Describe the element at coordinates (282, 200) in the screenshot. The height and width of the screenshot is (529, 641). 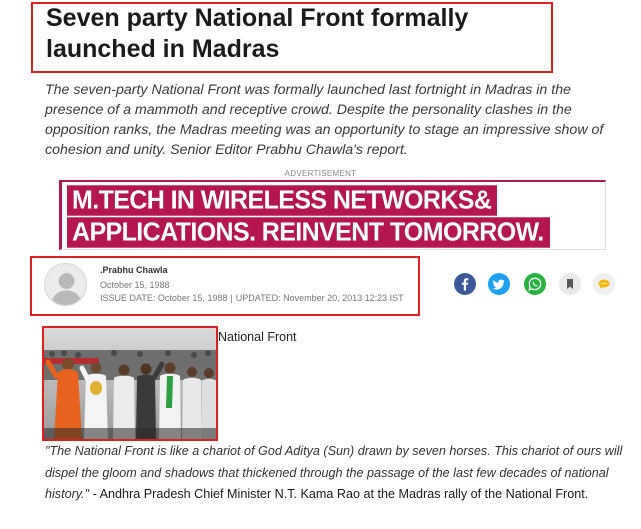
I see `ad-line-1: M.TECH IN WIRELESS NETWORKS&` at that location.